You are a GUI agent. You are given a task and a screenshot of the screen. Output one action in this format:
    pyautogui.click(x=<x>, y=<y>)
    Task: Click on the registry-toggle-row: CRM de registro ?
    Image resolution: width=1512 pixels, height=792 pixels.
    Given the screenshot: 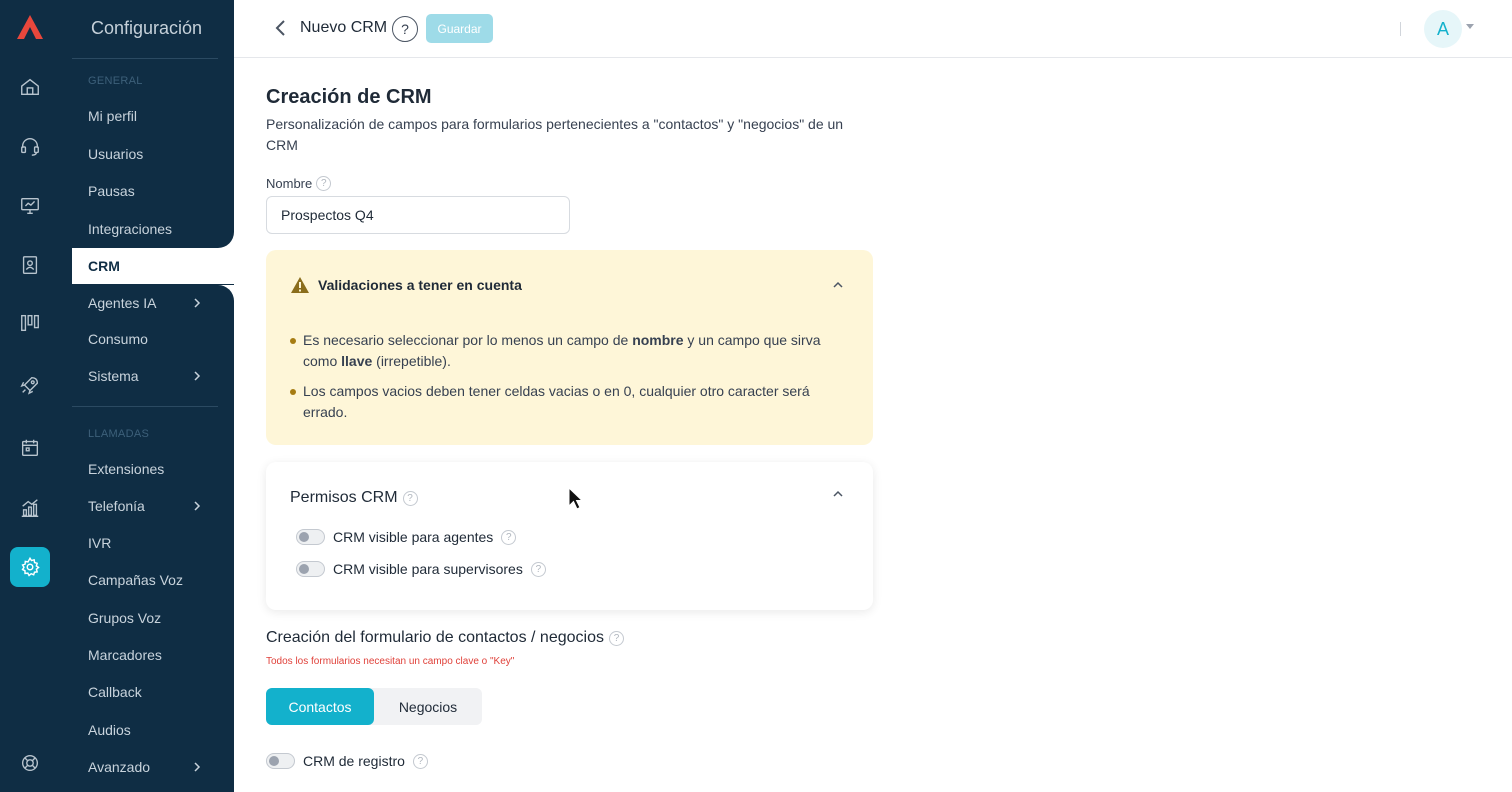 What is the action you would take?
    pyautogui.click(x=347, y=761)
    